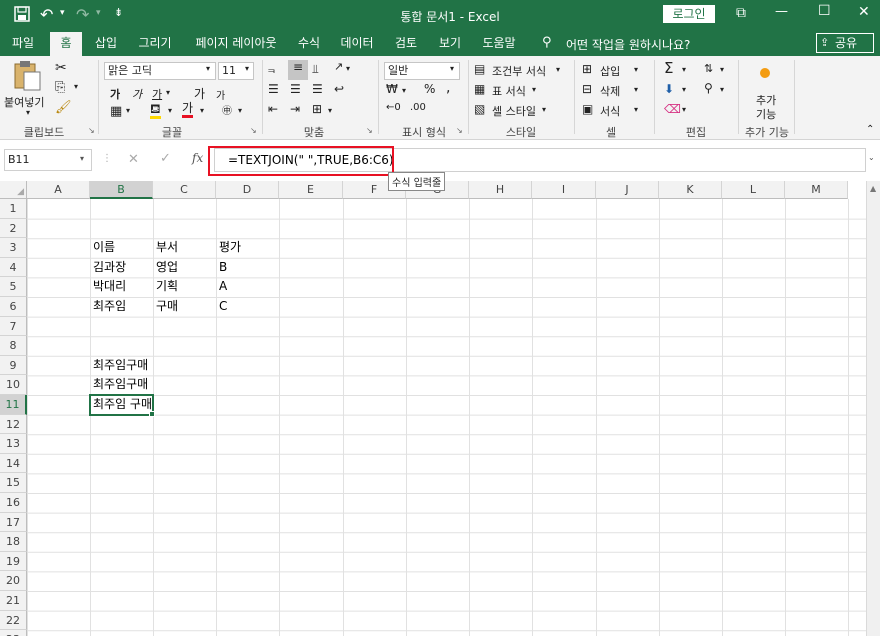 The width and height of the screenshot is (880, 636). What do you see at coordinates (155, 111) in the screenshot?
I see `fill-color-icon: ⛾` at bounding box center [155, 111].